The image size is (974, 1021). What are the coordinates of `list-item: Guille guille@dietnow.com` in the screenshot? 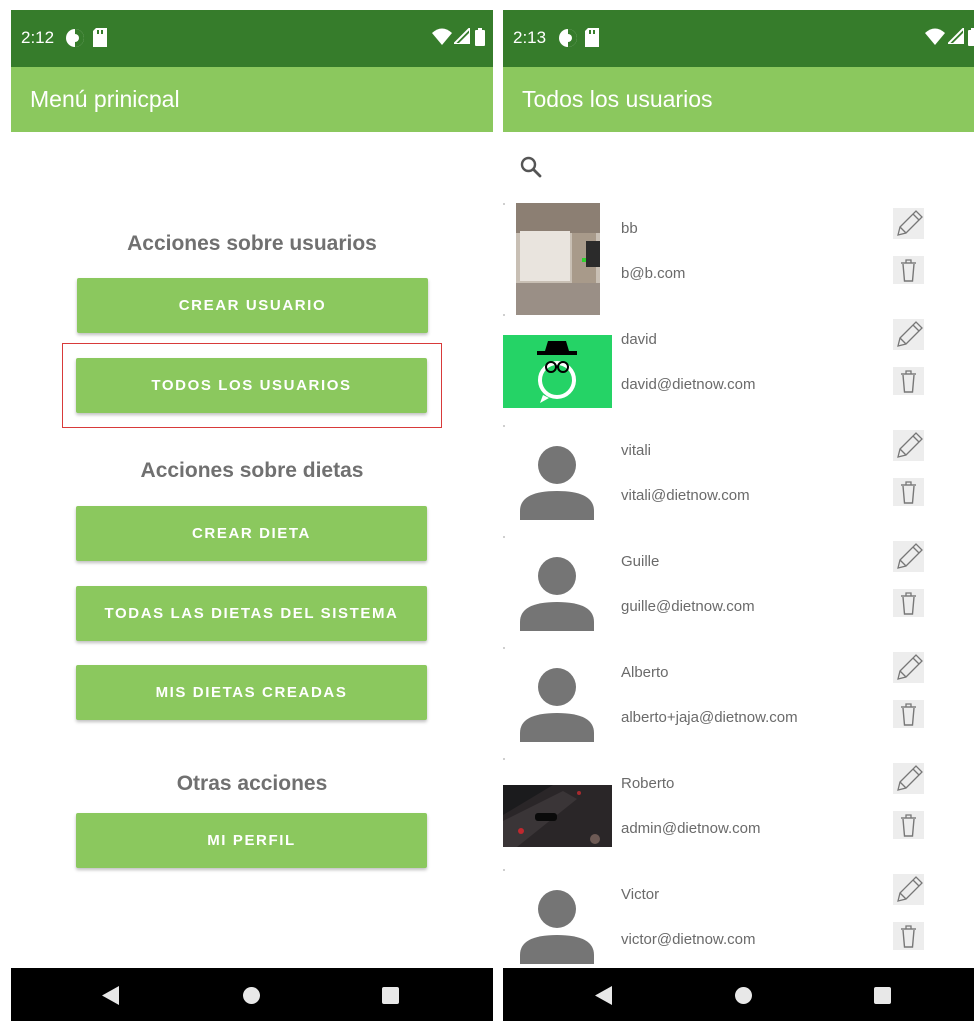 It's located at (738, 591).